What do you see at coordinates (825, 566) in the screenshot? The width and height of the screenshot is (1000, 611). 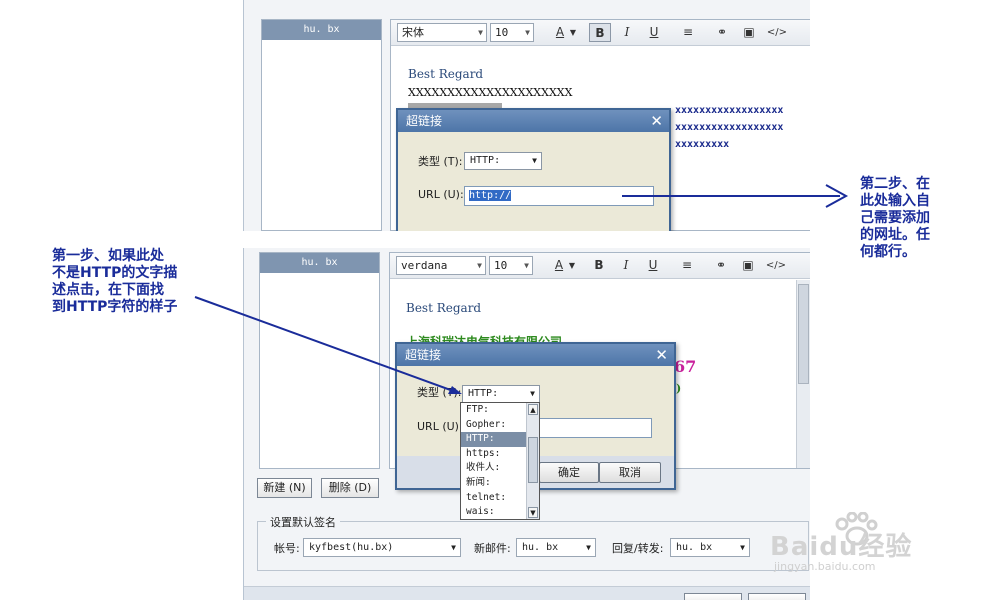 I see `watermark-url: jingyan.baidu.com` at bounding box center [825, 566].